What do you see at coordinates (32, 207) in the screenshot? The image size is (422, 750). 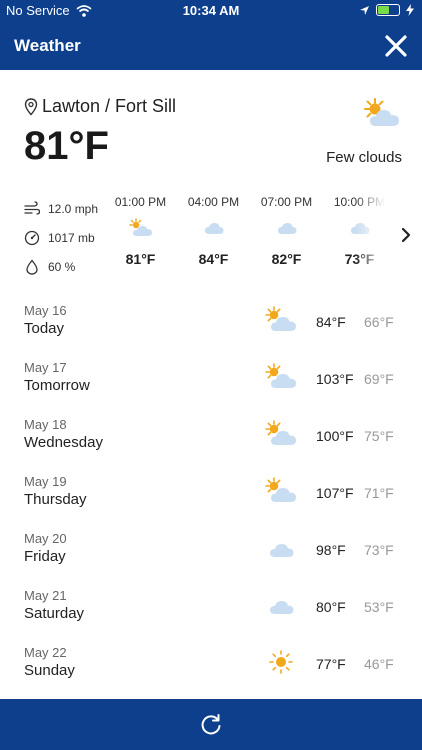 I see `wind-icon` at bounding box center [32, 207].